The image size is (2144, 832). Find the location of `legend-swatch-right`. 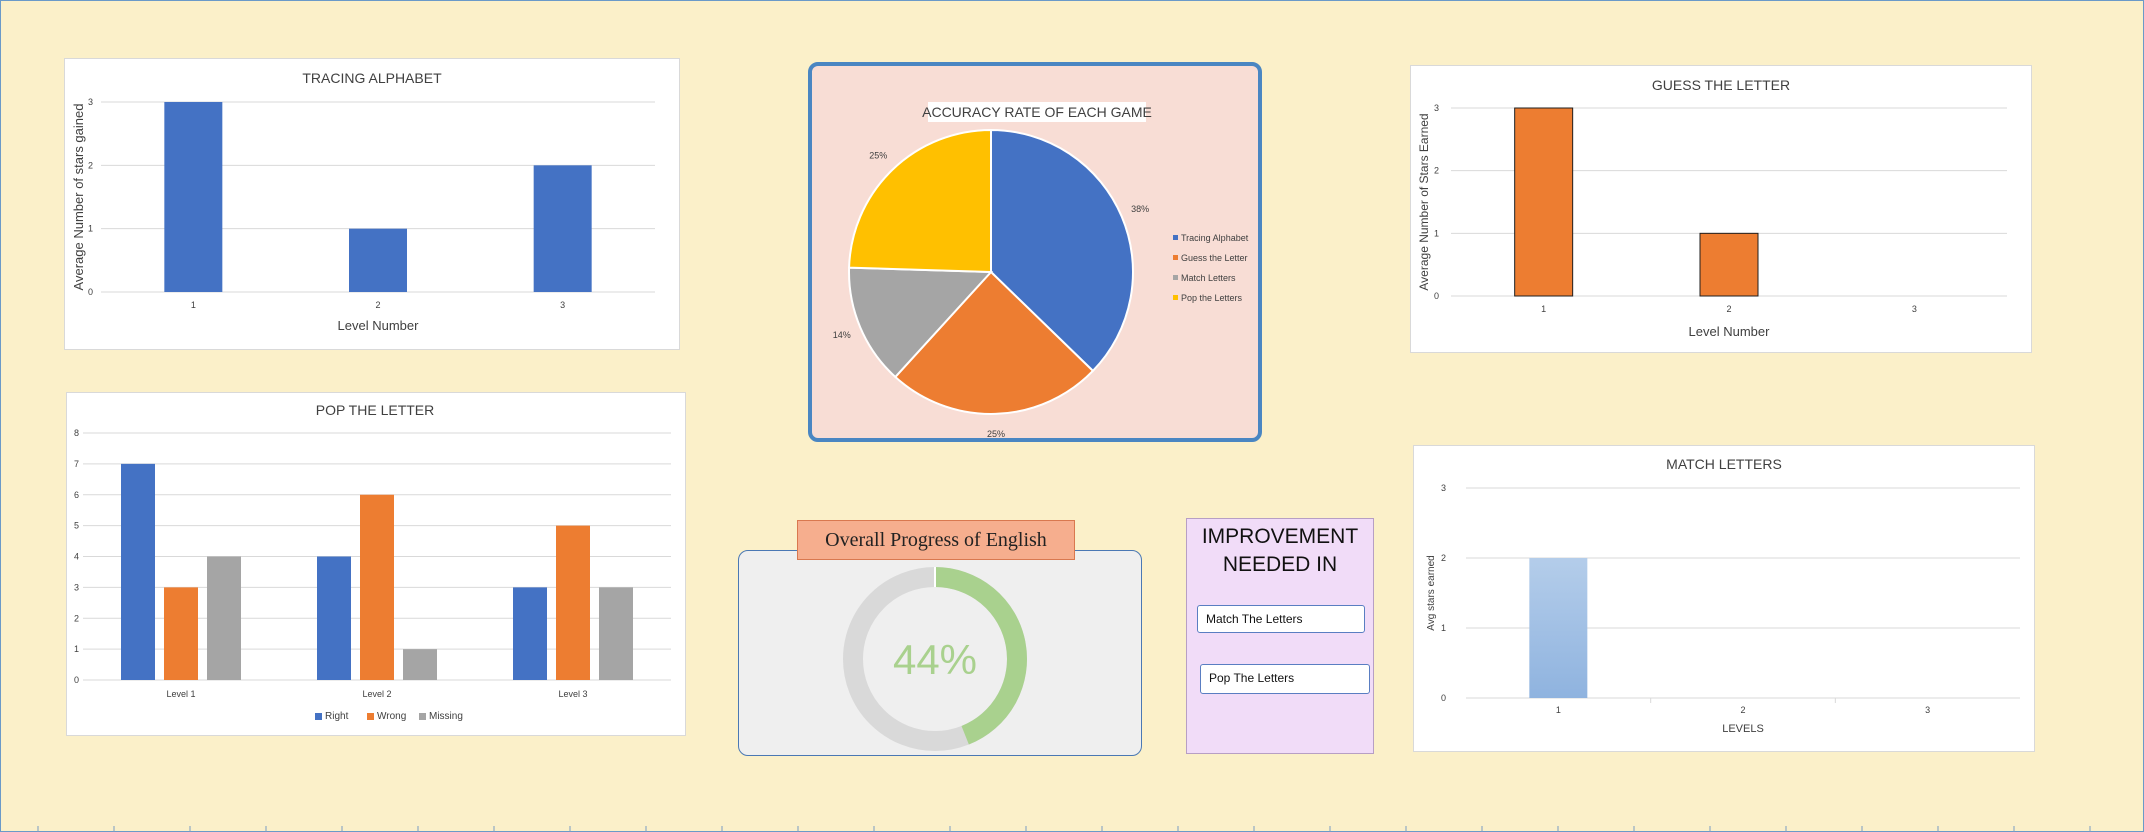

legend-swatch-right is located at coordinates (318, 716).